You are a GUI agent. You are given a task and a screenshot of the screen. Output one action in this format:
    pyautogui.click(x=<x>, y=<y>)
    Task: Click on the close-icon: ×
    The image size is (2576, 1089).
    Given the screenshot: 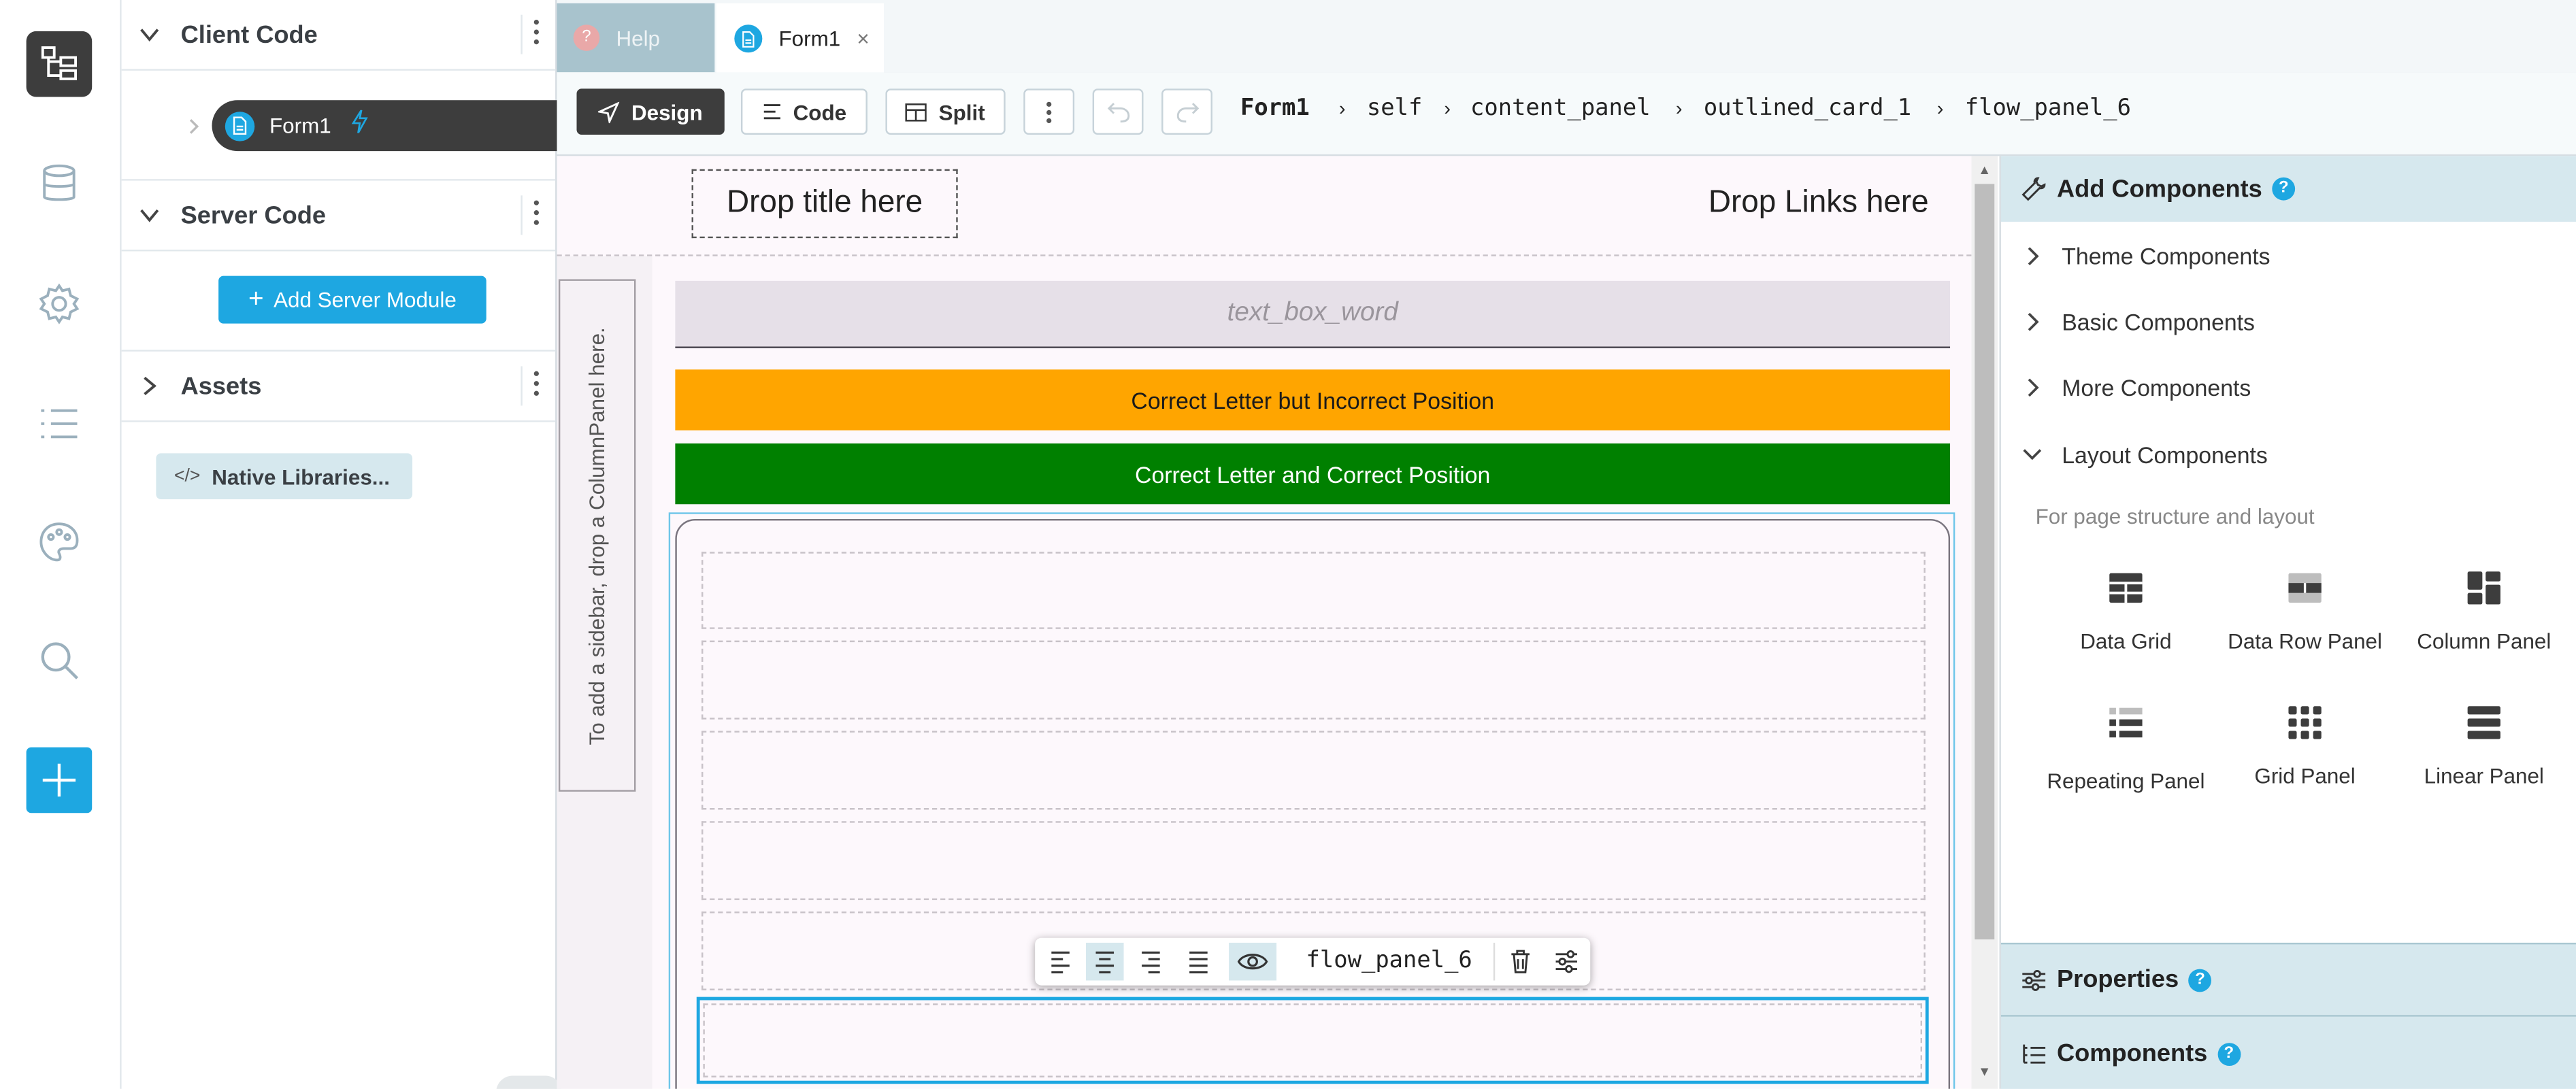 What is the action you would take?
    pyautogui.click(x=863, y=39)
    